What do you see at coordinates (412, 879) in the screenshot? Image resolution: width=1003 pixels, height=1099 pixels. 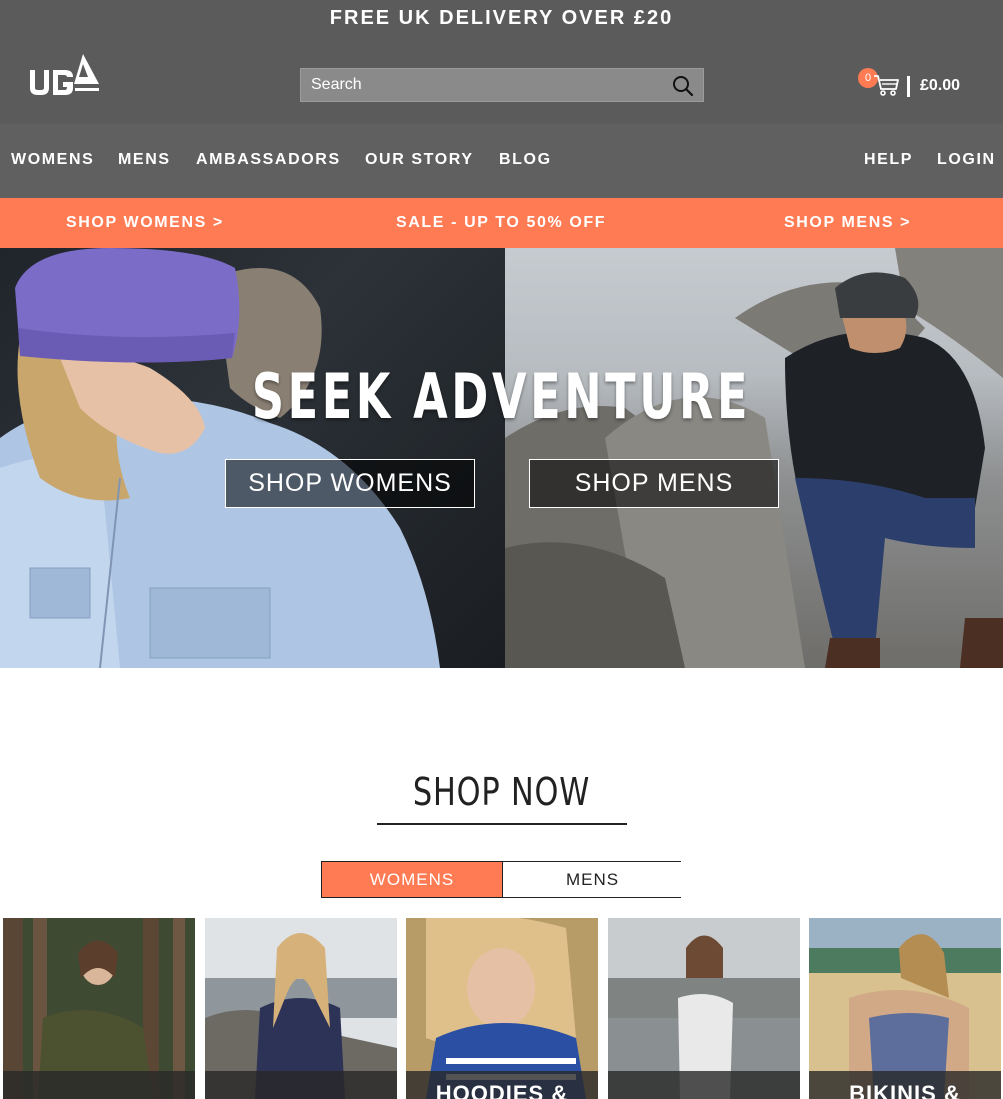 I see `tab-womens: WOMENS` at bounding box center [412, 879].